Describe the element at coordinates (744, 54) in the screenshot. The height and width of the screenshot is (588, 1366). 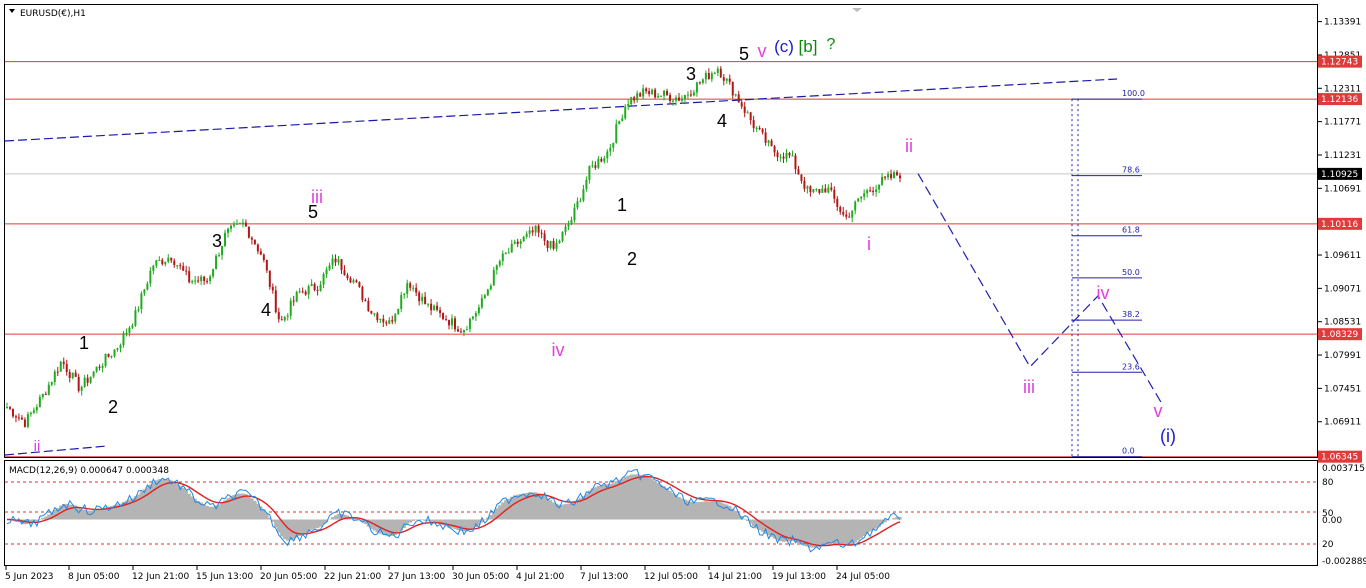
I see `wave-label: 5` at that location.